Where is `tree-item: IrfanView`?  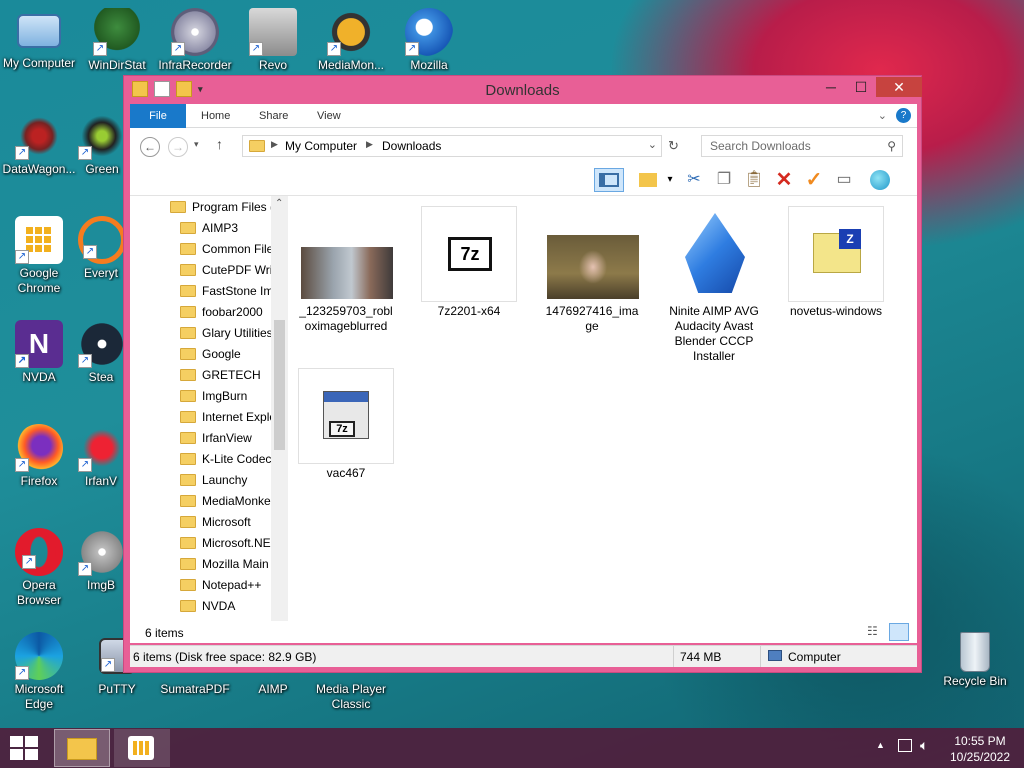 tree-item: IrfanView is located at coordinates (216, 438).